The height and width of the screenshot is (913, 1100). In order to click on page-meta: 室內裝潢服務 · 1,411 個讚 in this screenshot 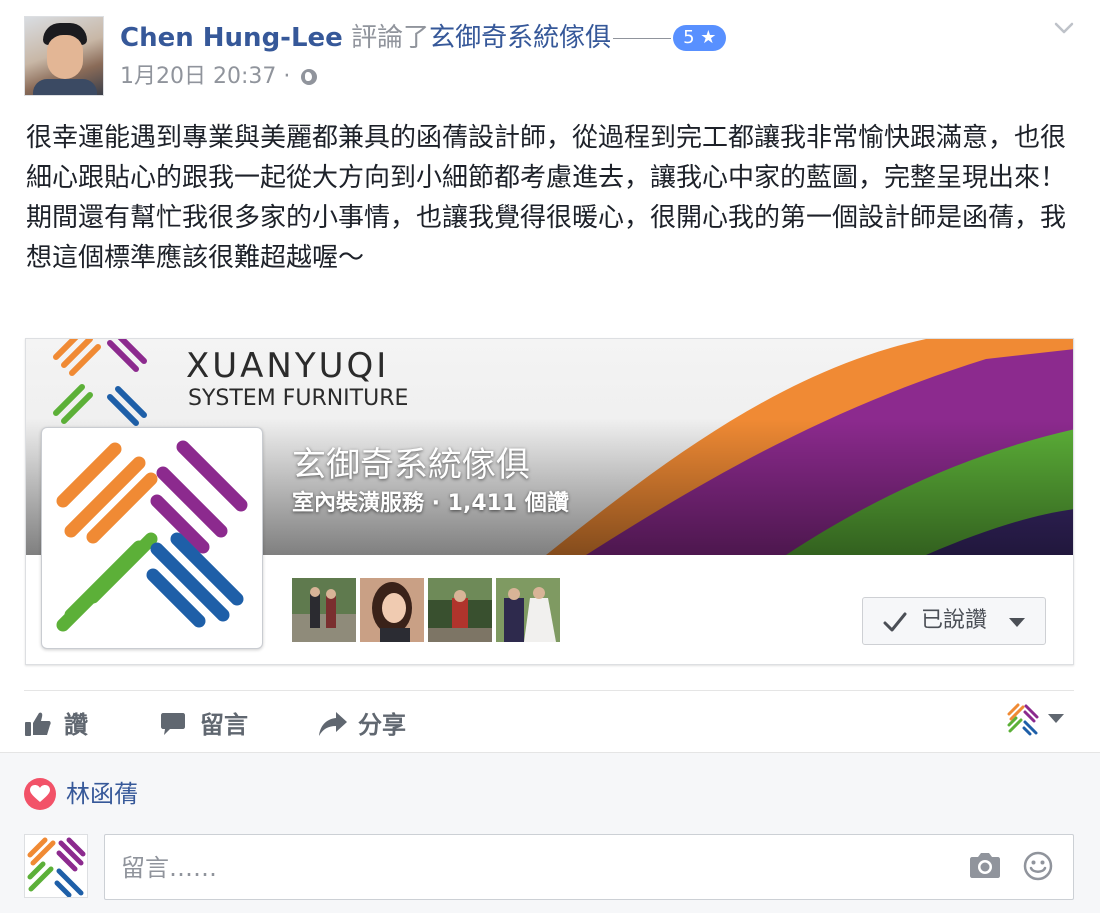, I will do `click(430, 503)`.